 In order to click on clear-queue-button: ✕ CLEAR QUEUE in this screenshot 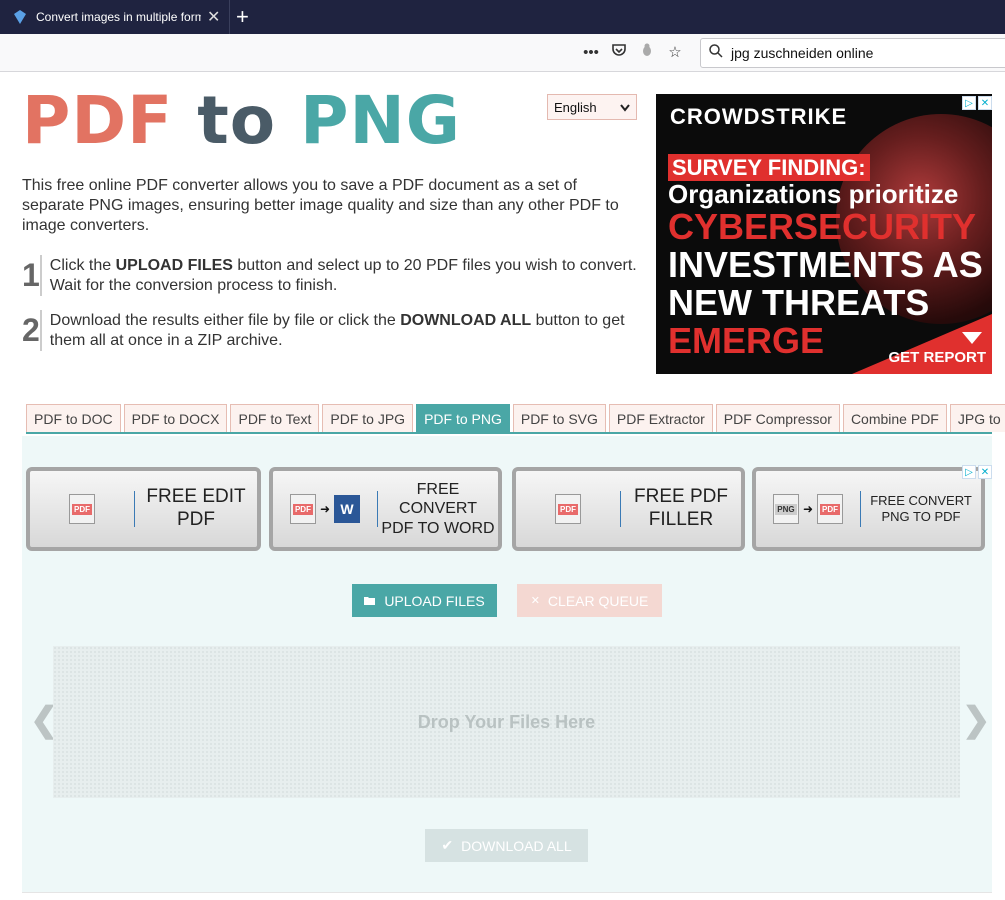, I will do `click(589, 600)`.